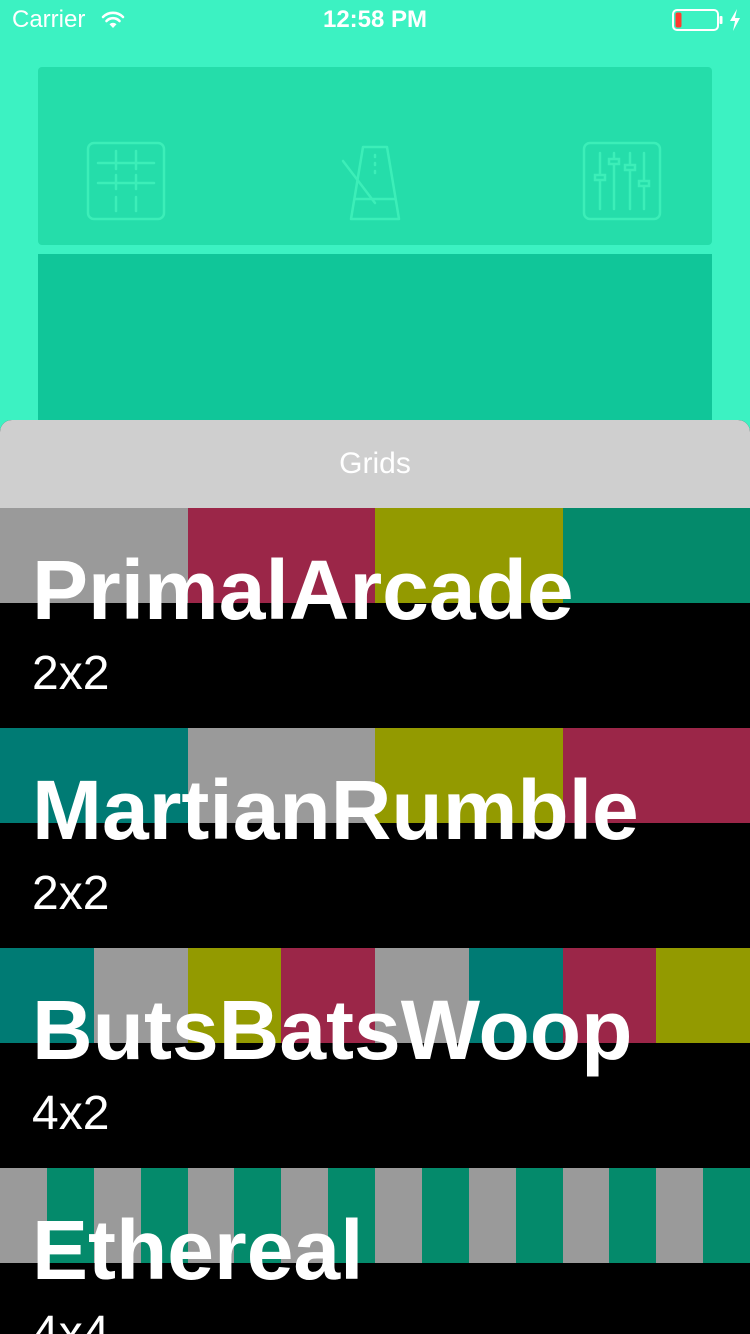 This screenshot has width=750, height=1334. What do you see at coordinates (71, 1320) in the screenshot?
I see `grid-size: 4x4` at bounding box center [71, 1320].